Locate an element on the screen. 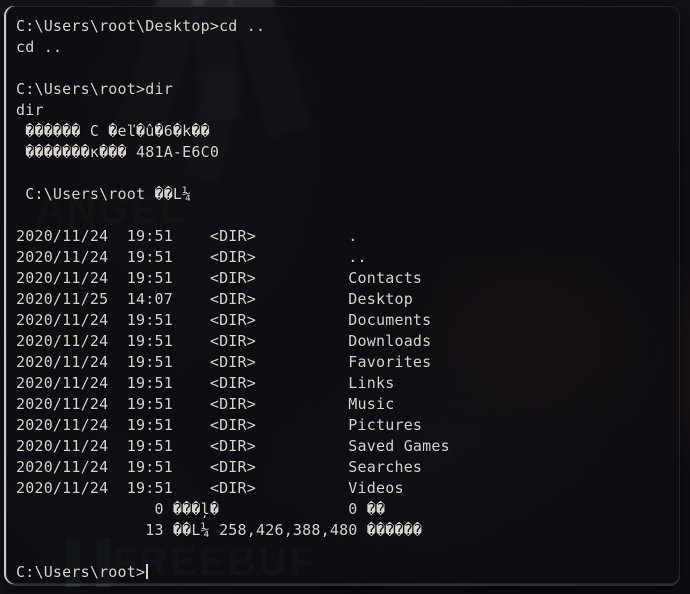  console-line: 2020/11/24 19:51 <DIR> Music is located at coordinates (205, 404).